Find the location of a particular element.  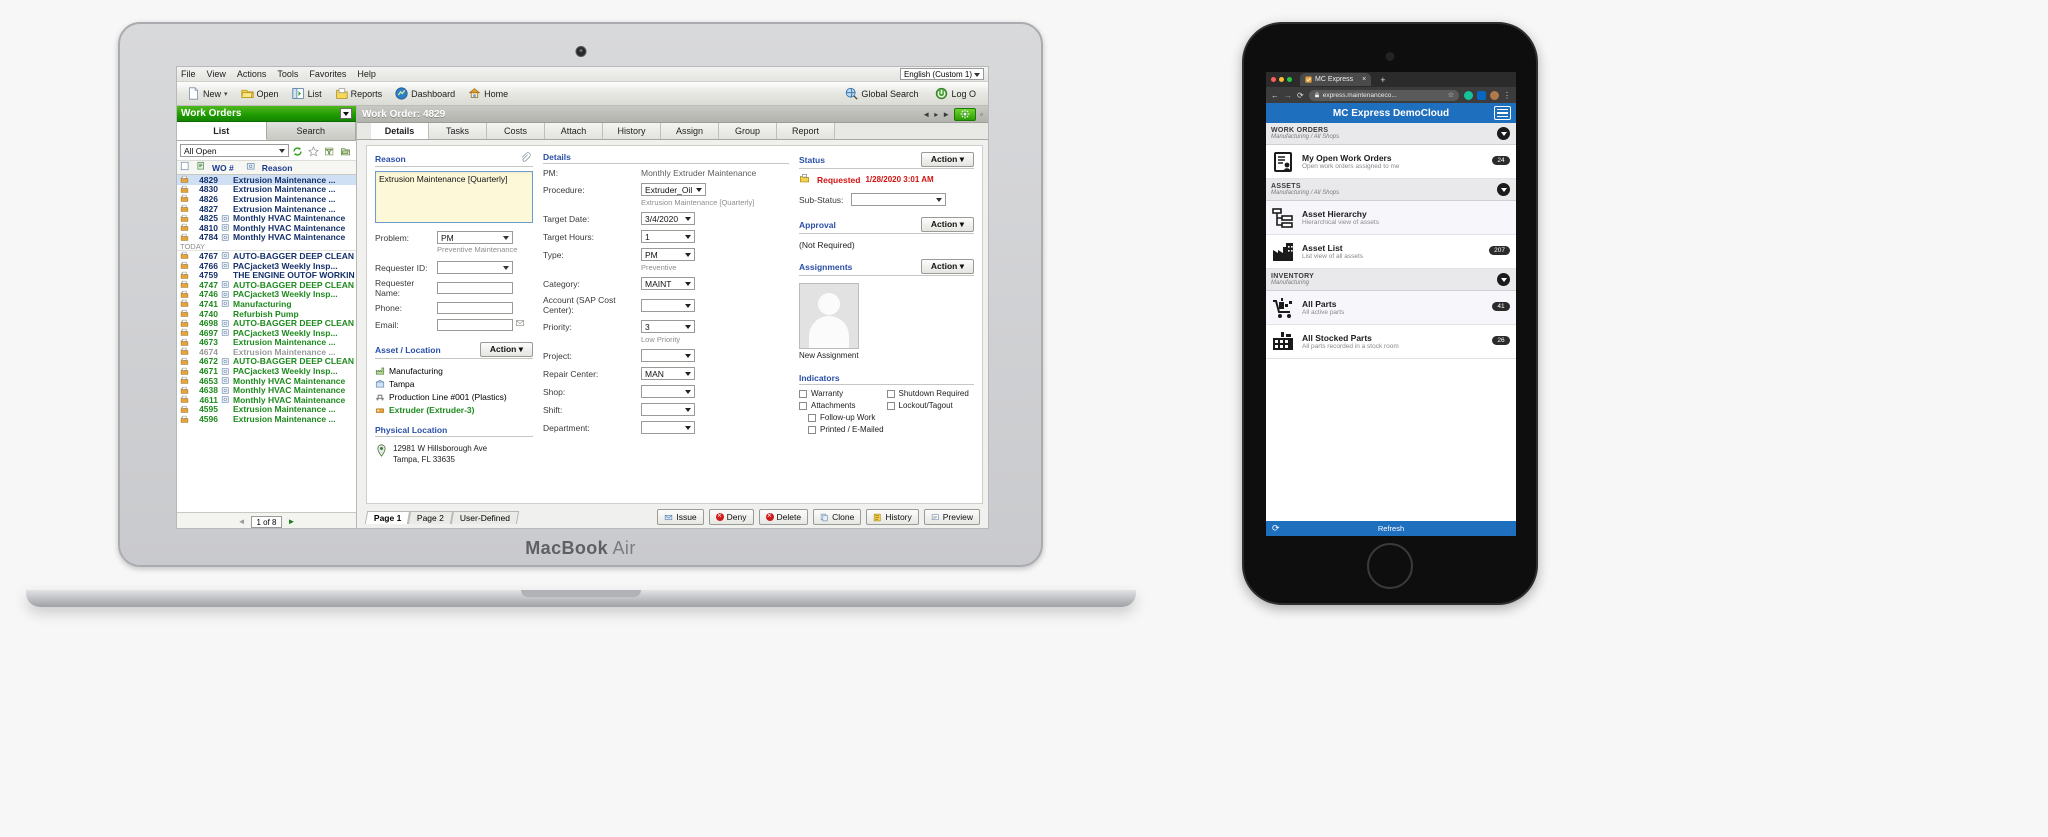

requester-name-input is located at coordinates (475, 288).